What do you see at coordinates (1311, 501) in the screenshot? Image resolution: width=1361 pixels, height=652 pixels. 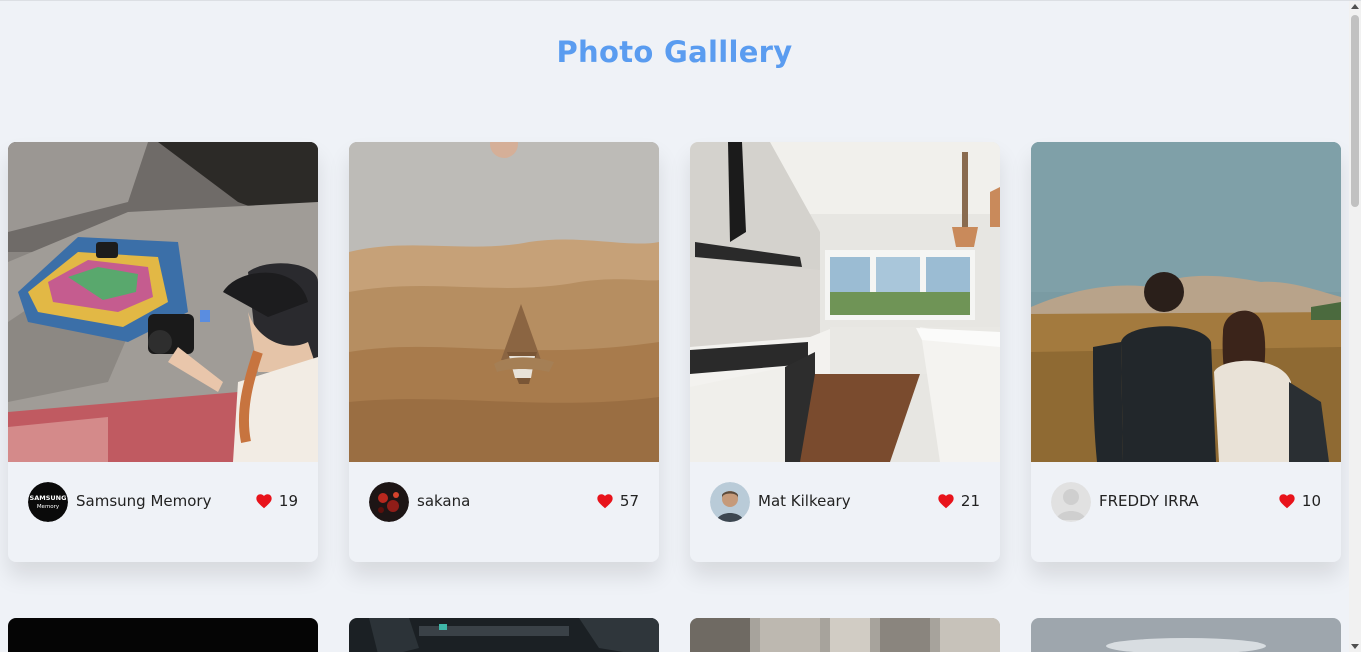 I see `like-count: 10` at bounding box center [1311, 501].